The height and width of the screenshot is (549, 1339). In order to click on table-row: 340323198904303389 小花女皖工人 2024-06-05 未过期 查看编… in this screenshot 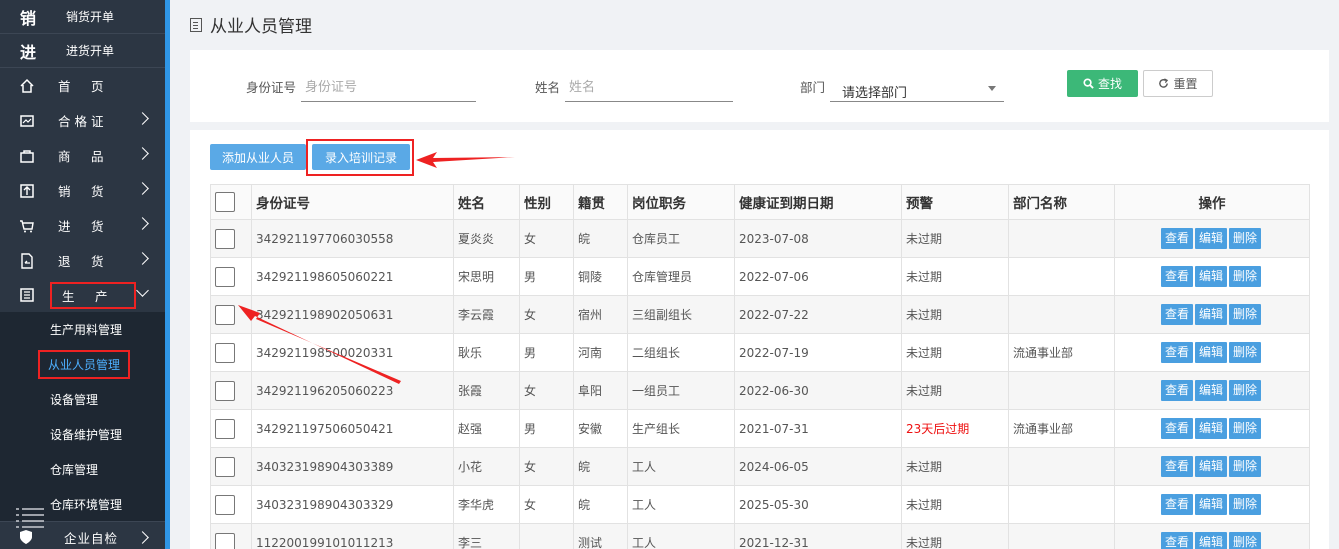, I will do `click(760, 466)`.